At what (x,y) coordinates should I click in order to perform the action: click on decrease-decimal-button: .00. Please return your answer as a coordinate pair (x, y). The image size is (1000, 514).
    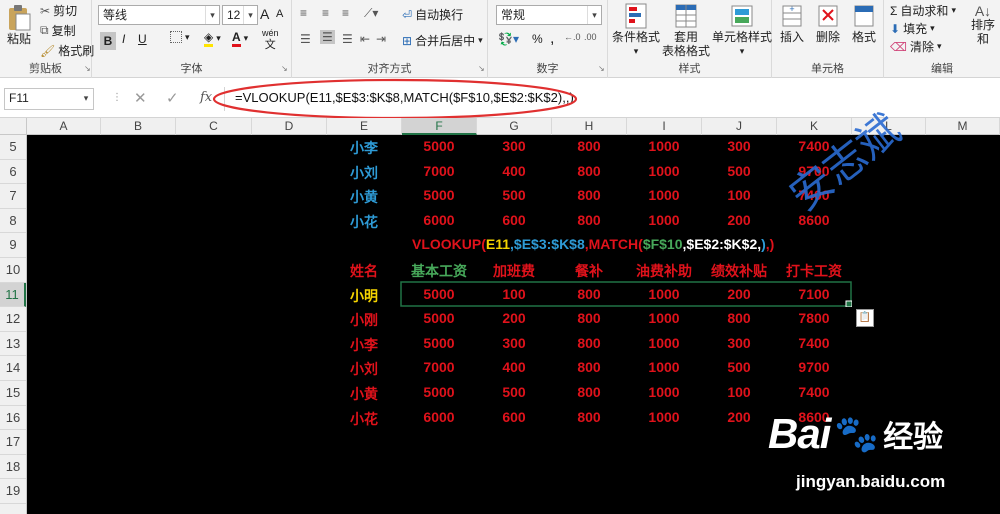
    Looking at the image, I should click on (590, 37).